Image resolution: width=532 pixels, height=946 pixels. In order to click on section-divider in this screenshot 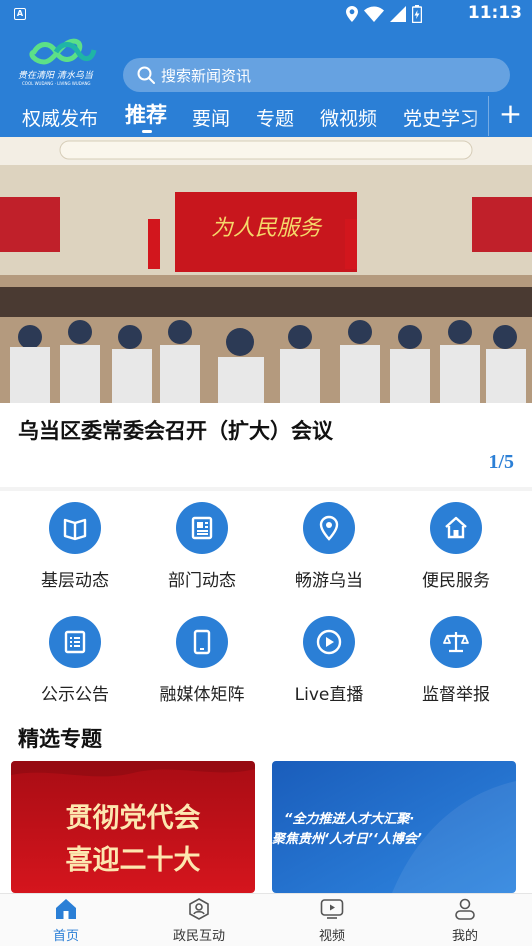, I will do `click(266, 489)`.